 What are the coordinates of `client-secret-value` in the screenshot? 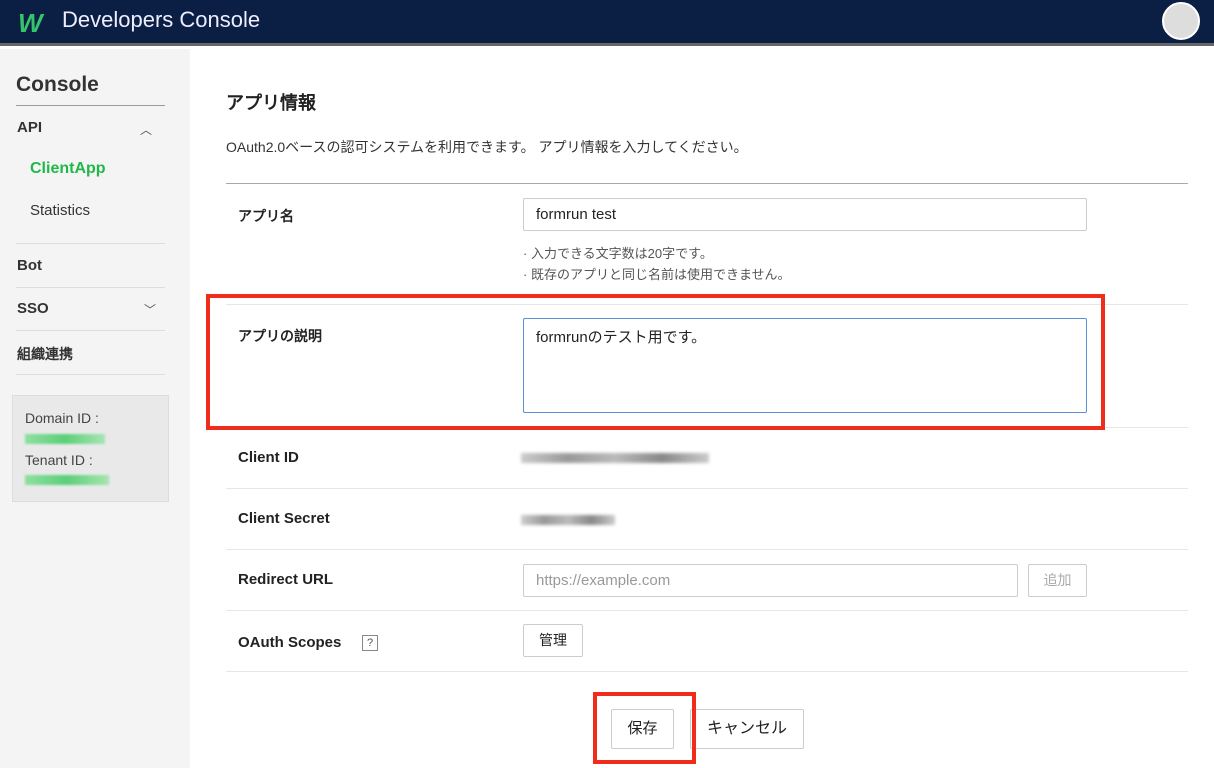 It's located at (568, 520).